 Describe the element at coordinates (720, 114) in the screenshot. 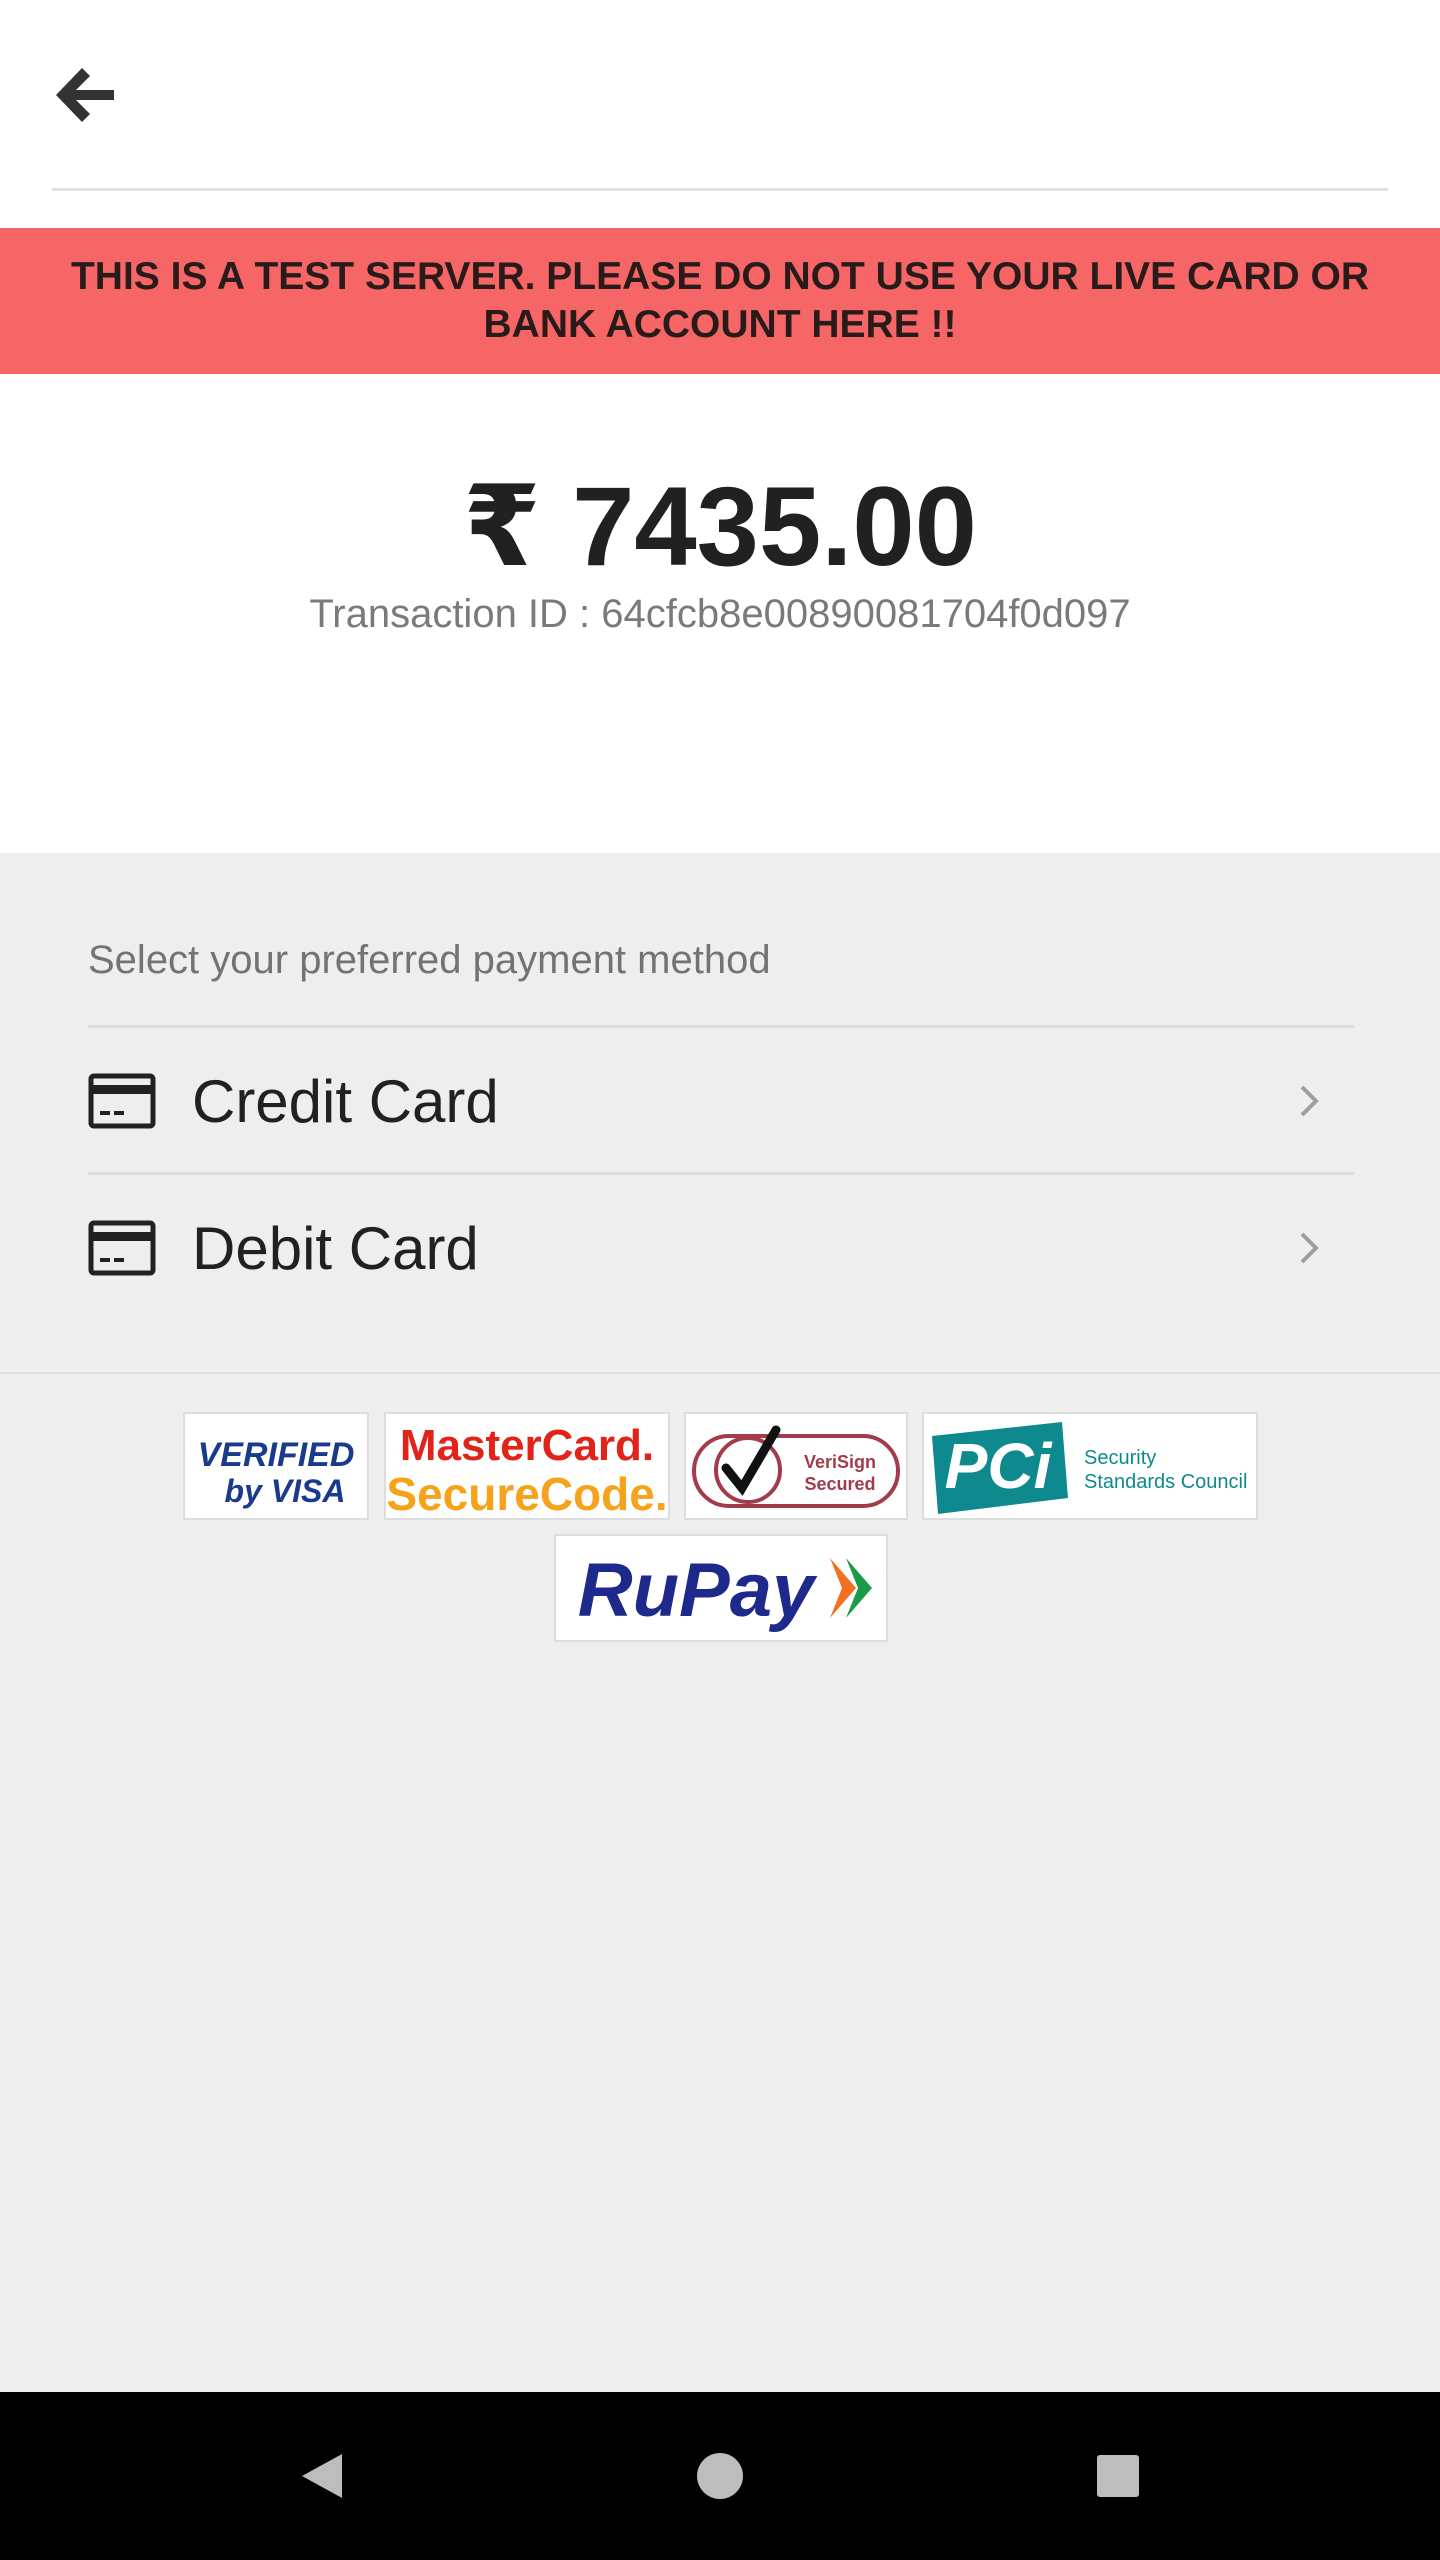

I see `app-header` at that location.